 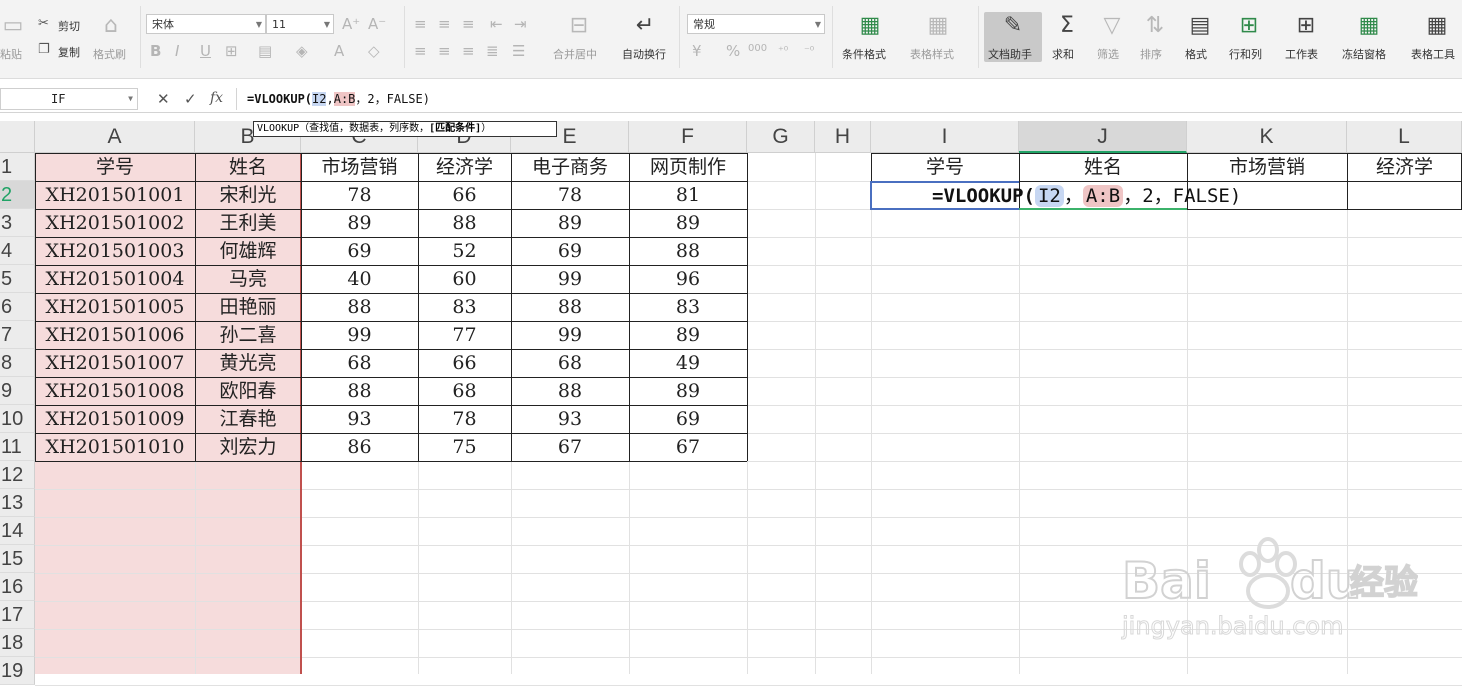 I want to click on currency-icon: ¥, so click(x=697, y=51).